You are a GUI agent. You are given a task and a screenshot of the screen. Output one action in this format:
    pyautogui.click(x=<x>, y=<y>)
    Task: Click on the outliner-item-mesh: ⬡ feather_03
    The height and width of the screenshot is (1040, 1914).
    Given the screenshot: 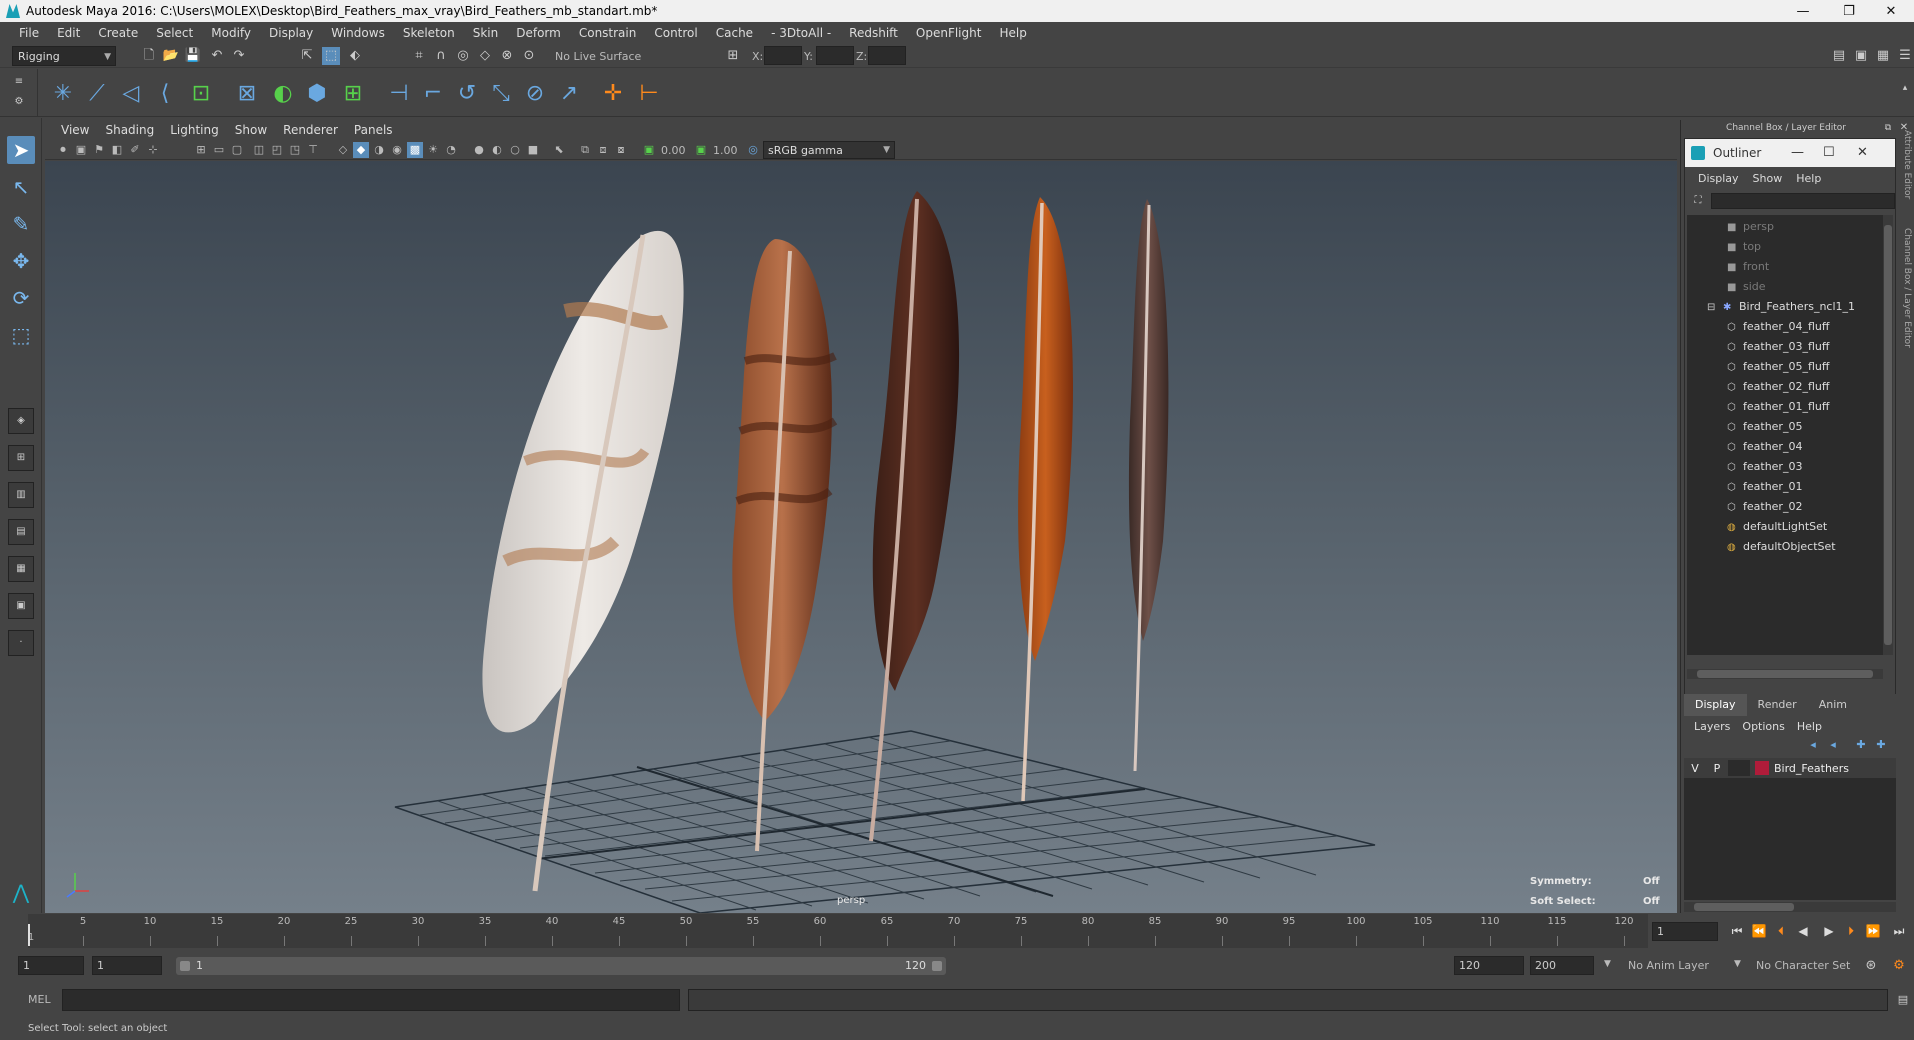 What is the action you would take?
    pyautogui.click(x=1785, y=467)
    